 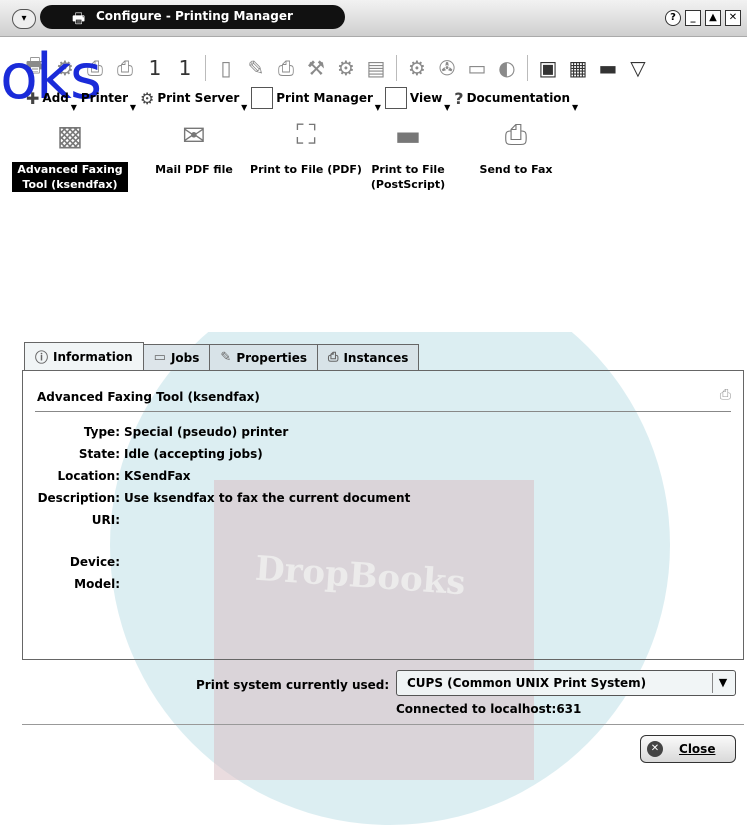 I want to click on dropdown-icon: ▼, so click(x=722, y=683).